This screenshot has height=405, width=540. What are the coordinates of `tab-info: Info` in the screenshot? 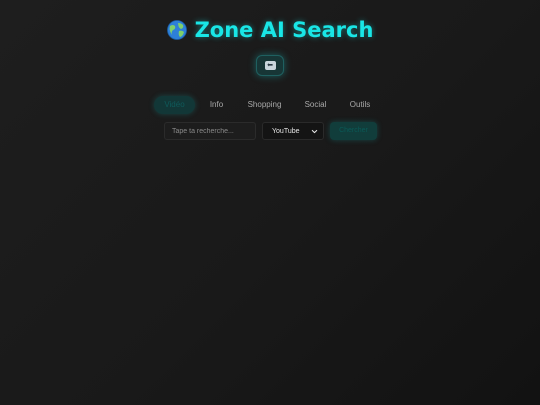 It's located at (216, 105).